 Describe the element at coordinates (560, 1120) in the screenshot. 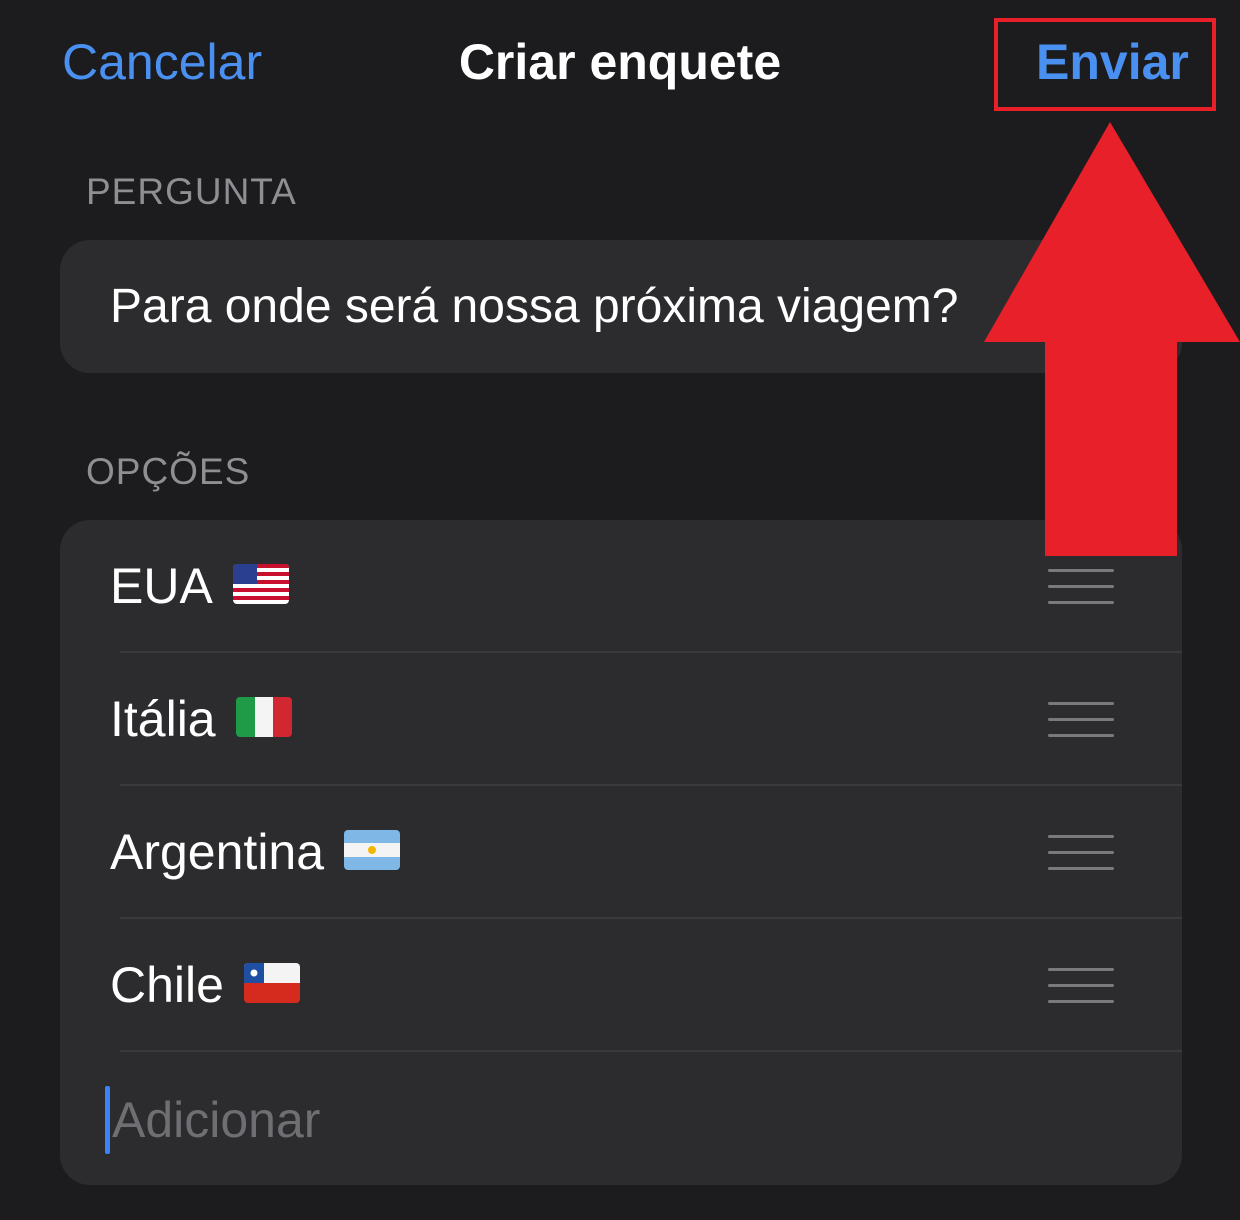

I see `add-option-input` at that location.